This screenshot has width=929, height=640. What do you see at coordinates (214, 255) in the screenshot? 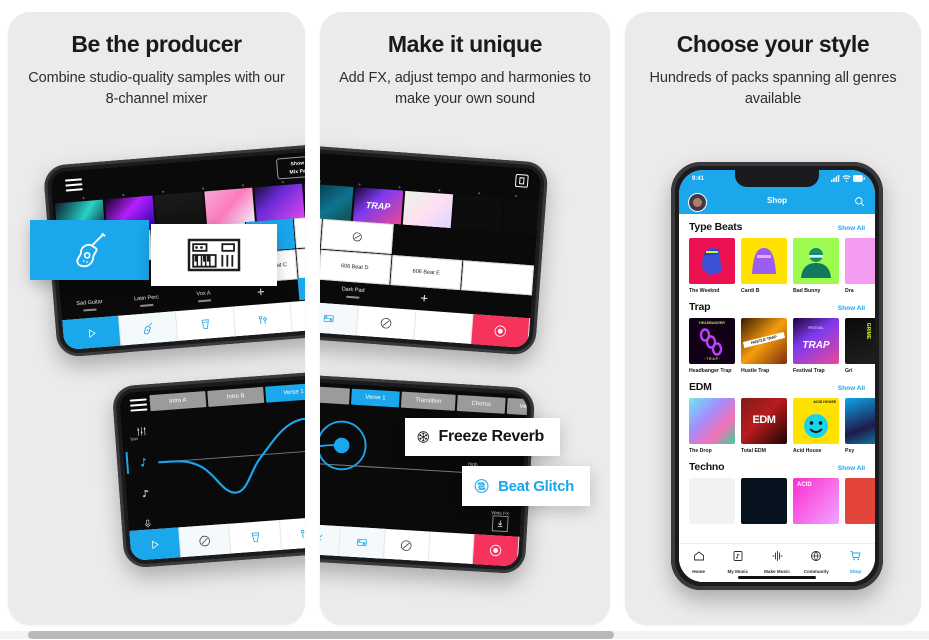
I see `instrument-card-keyboard` at bounding box center [214, 255].